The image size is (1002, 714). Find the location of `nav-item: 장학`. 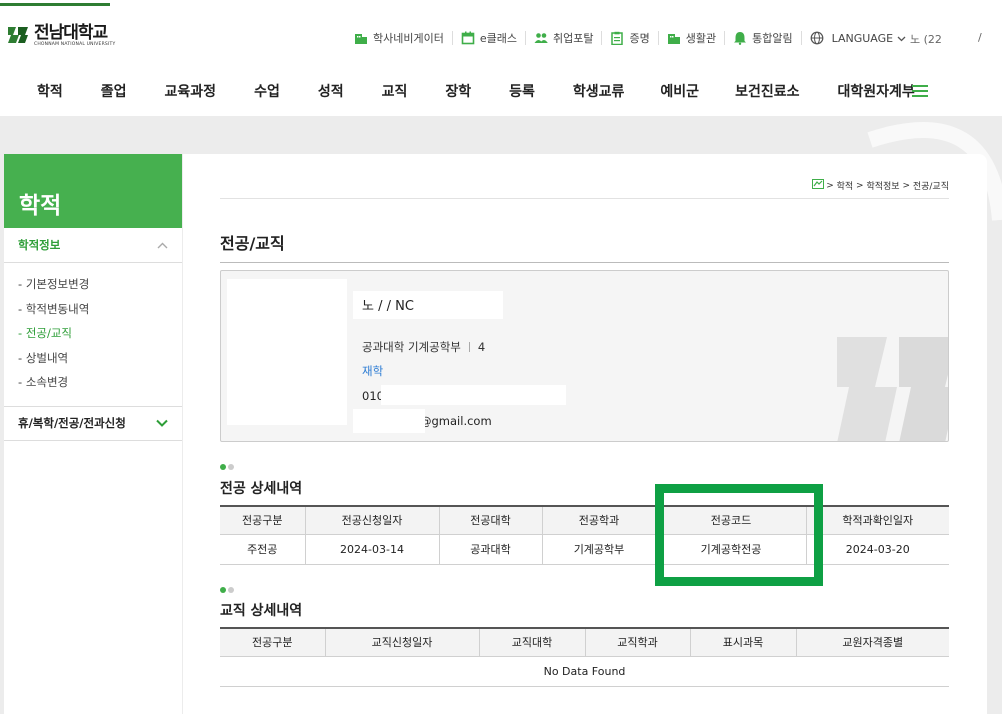

nav-item: 장학 is located at coordinates (458, 91).